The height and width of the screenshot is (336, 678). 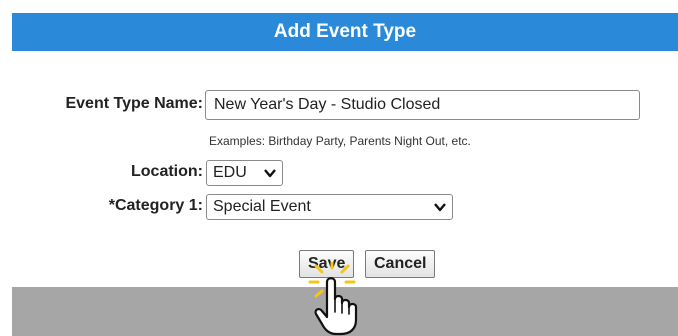 I want to click on dialog-header: Add Event Type, so click(x=345, y=32).